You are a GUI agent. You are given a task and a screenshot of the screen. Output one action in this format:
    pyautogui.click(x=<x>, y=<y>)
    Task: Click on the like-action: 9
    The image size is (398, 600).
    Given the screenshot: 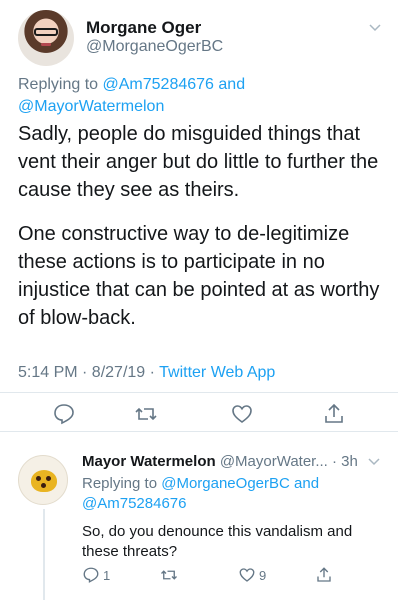 What is the action you would take?
    pyautogui.click(x=252, y=575)
    